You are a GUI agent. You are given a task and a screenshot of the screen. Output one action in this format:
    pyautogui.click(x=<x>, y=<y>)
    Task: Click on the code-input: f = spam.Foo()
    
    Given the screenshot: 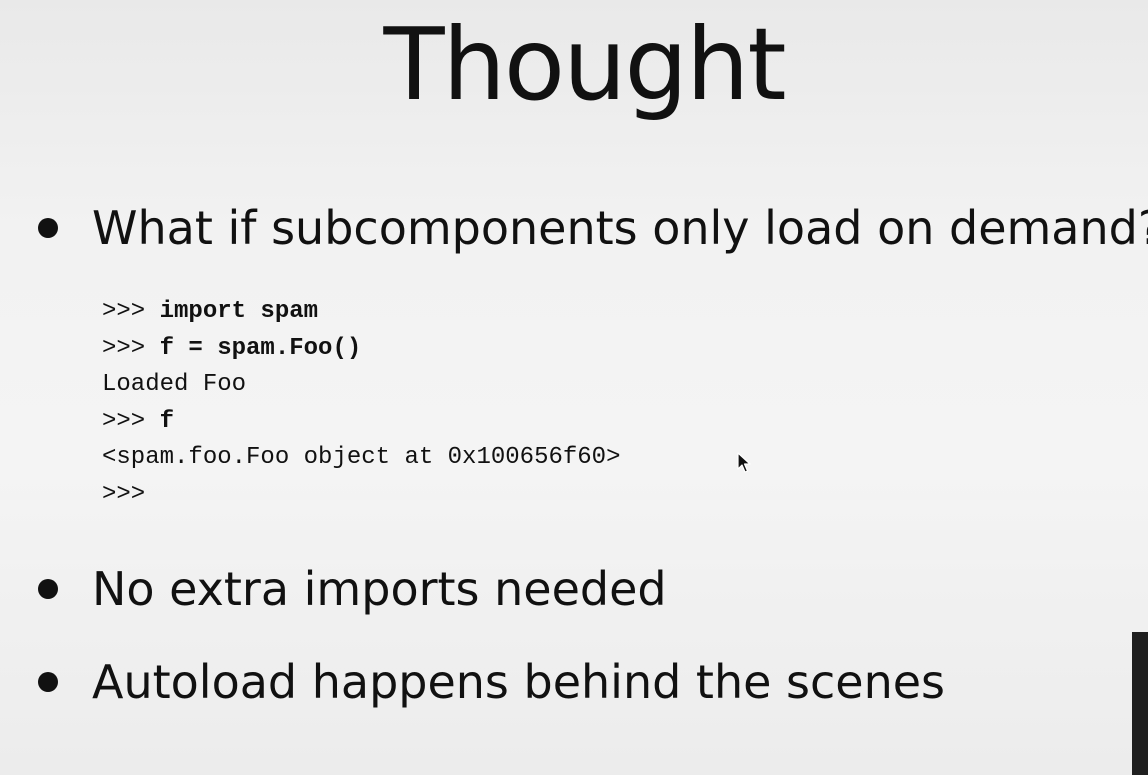 What is the action you would take?
    pyautogui.click(x=260, y=348)
    